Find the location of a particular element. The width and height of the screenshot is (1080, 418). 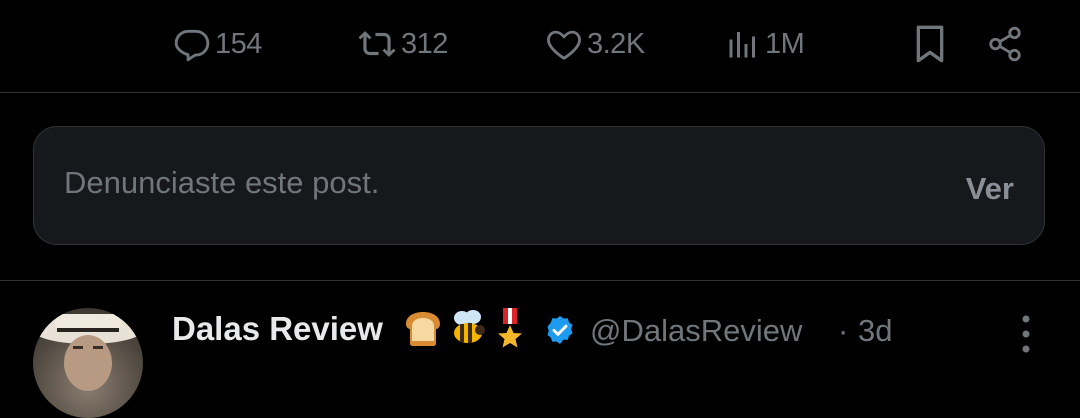

view-button: Ver is located at coordinates (990, 189).